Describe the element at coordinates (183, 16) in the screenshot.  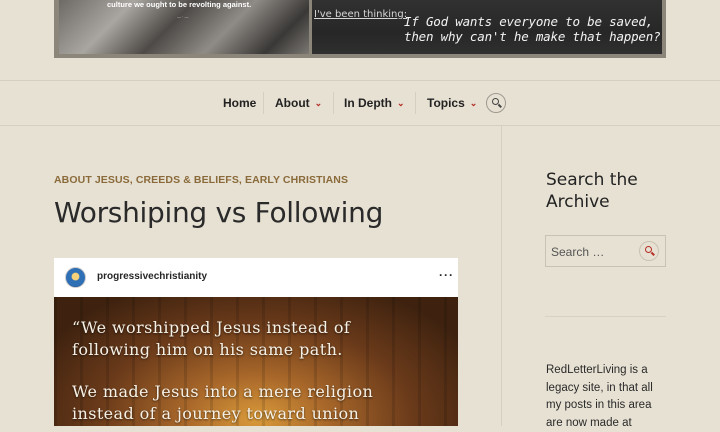
I see `banner-left-signature: — · —` at that location.